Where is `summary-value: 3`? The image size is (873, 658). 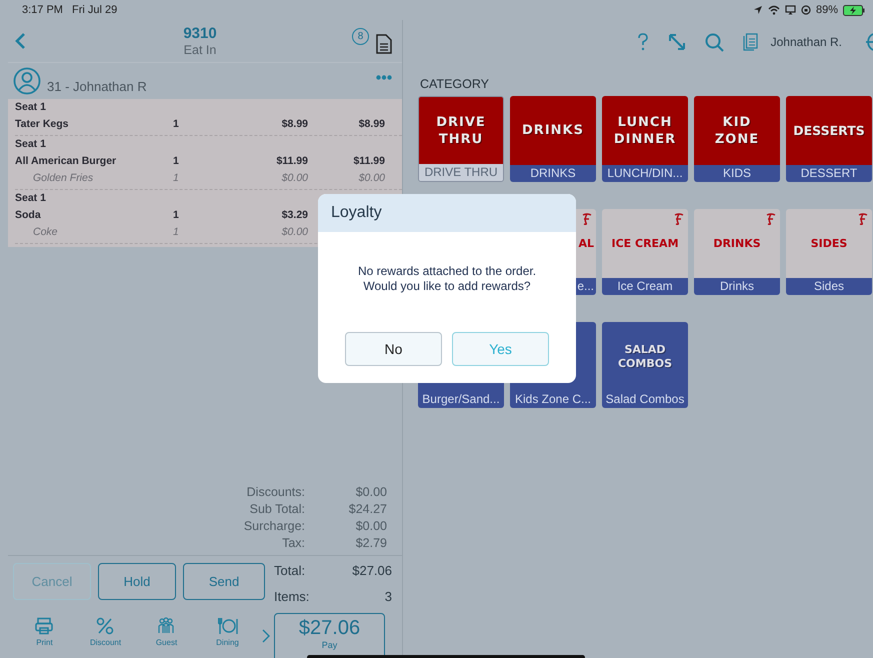 summary-value: 3 is located at coordinates (388, 597).